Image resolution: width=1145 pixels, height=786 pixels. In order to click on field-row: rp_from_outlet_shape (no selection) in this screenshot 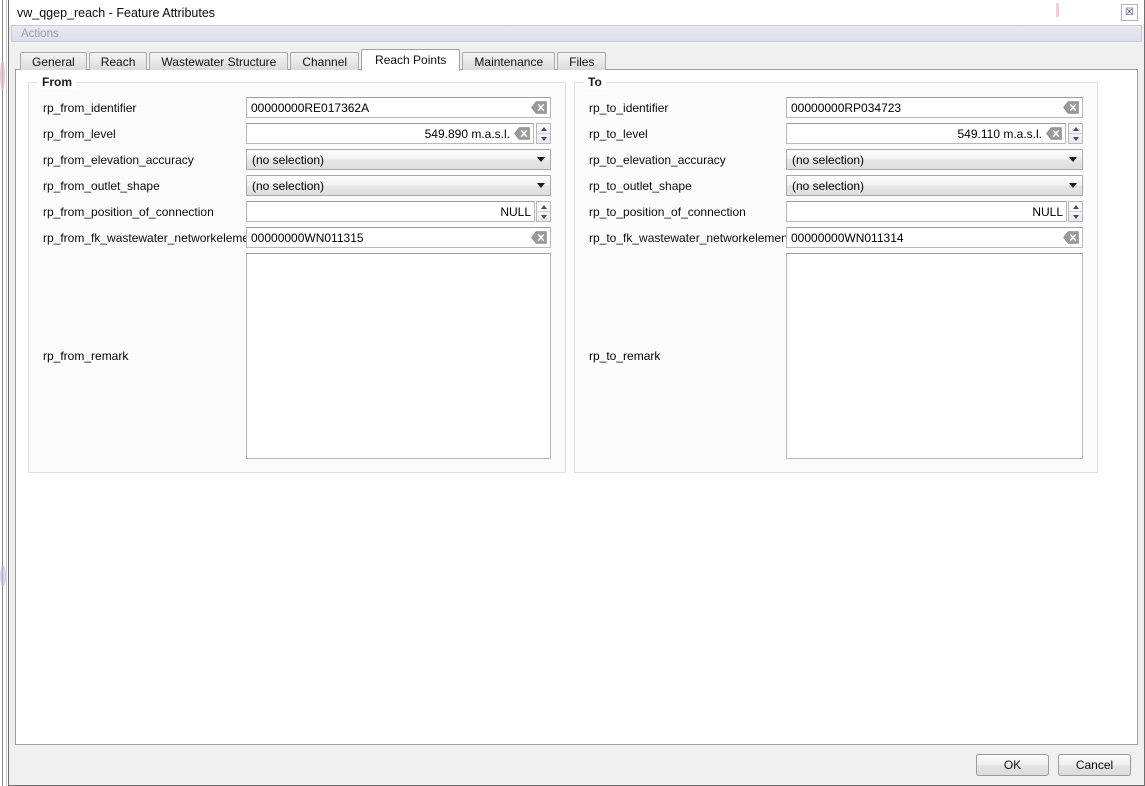, I will do `click(297, 185)`.